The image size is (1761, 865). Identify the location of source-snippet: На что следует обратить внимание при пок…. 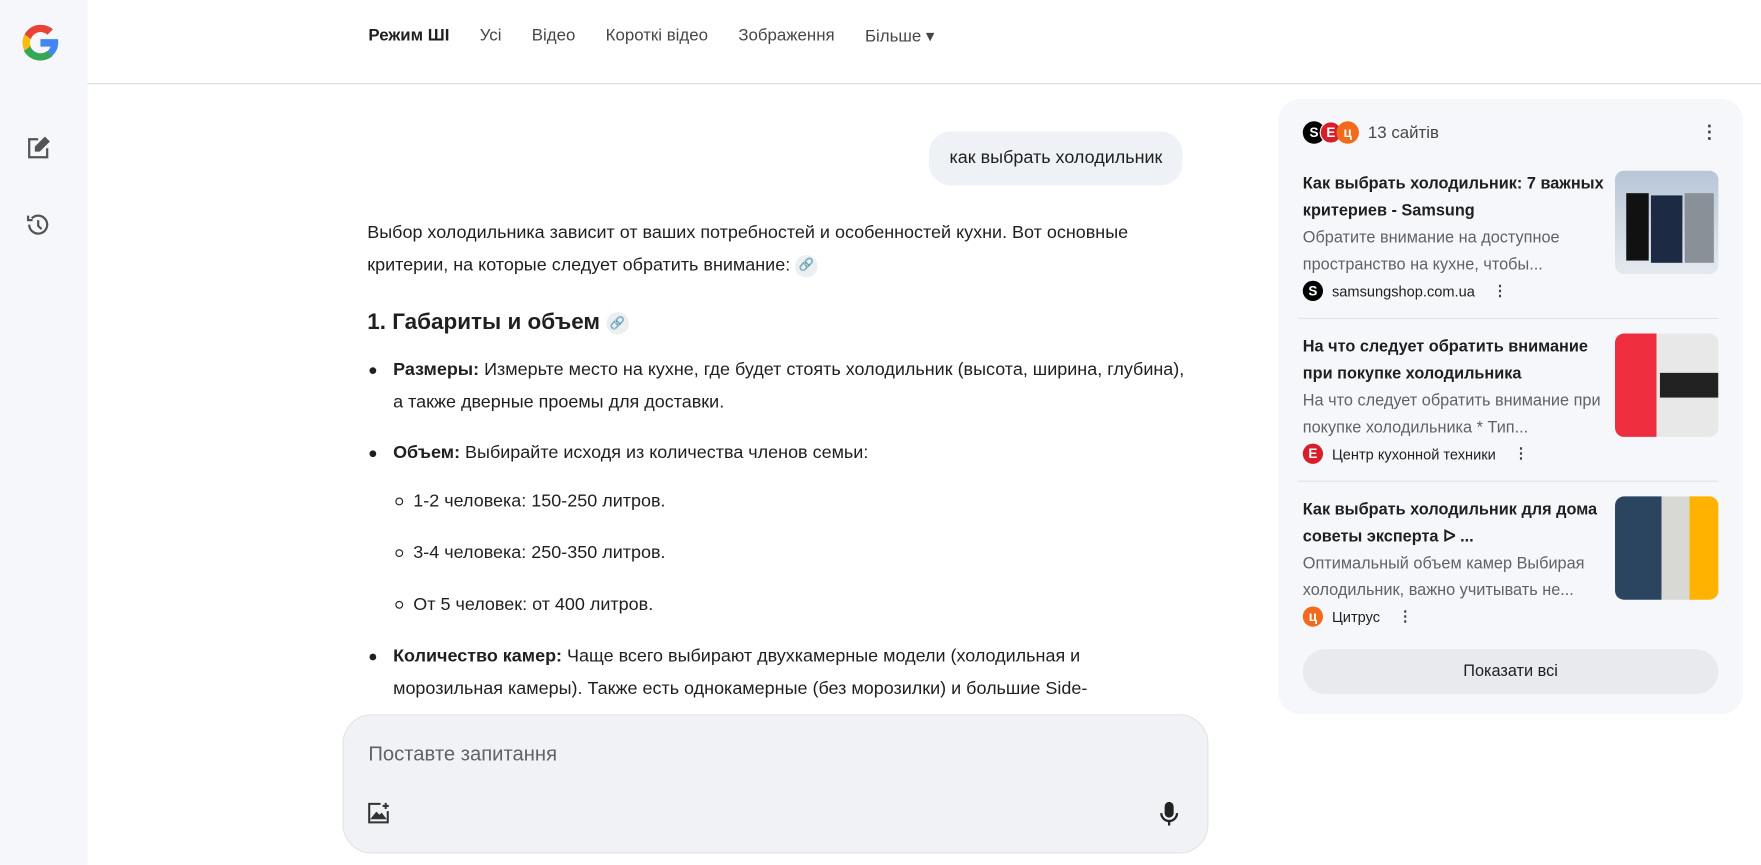
(1451, 414).